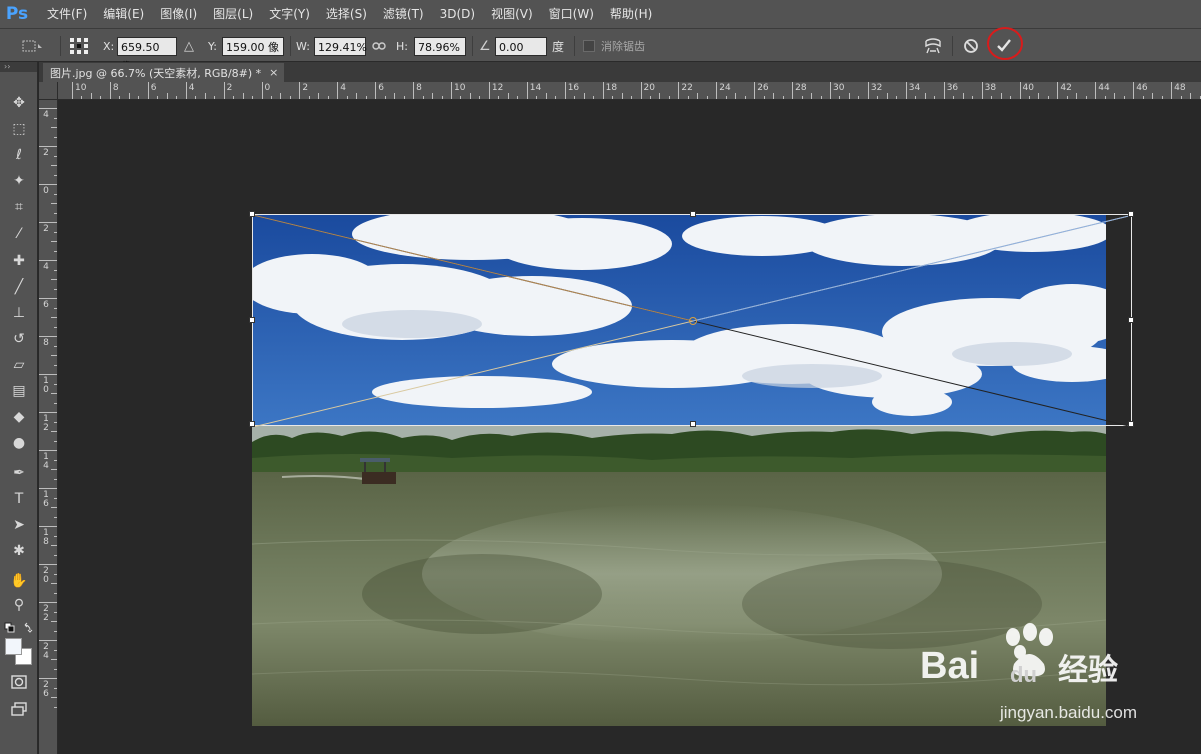 Image resolution: width=1201 pixels, height=754 pixels. What do you see at coordinates (252, 424) in the screenshot?
I see `handle-bottom-left` at bounding box center [252, 424].